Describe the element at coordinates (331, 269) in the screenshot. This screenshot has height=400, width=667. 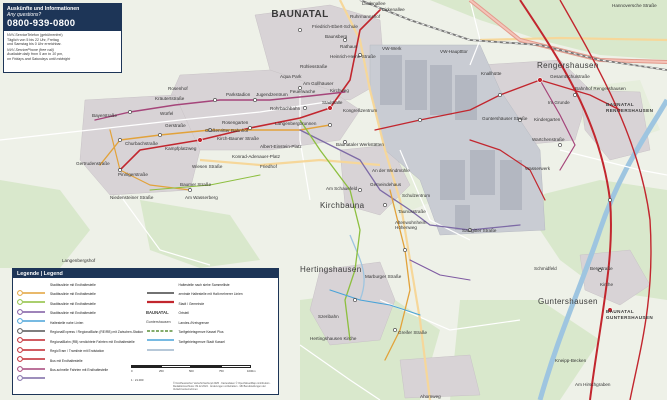
I see `town-label-hertingshausen: Hertingshausen` at that location.